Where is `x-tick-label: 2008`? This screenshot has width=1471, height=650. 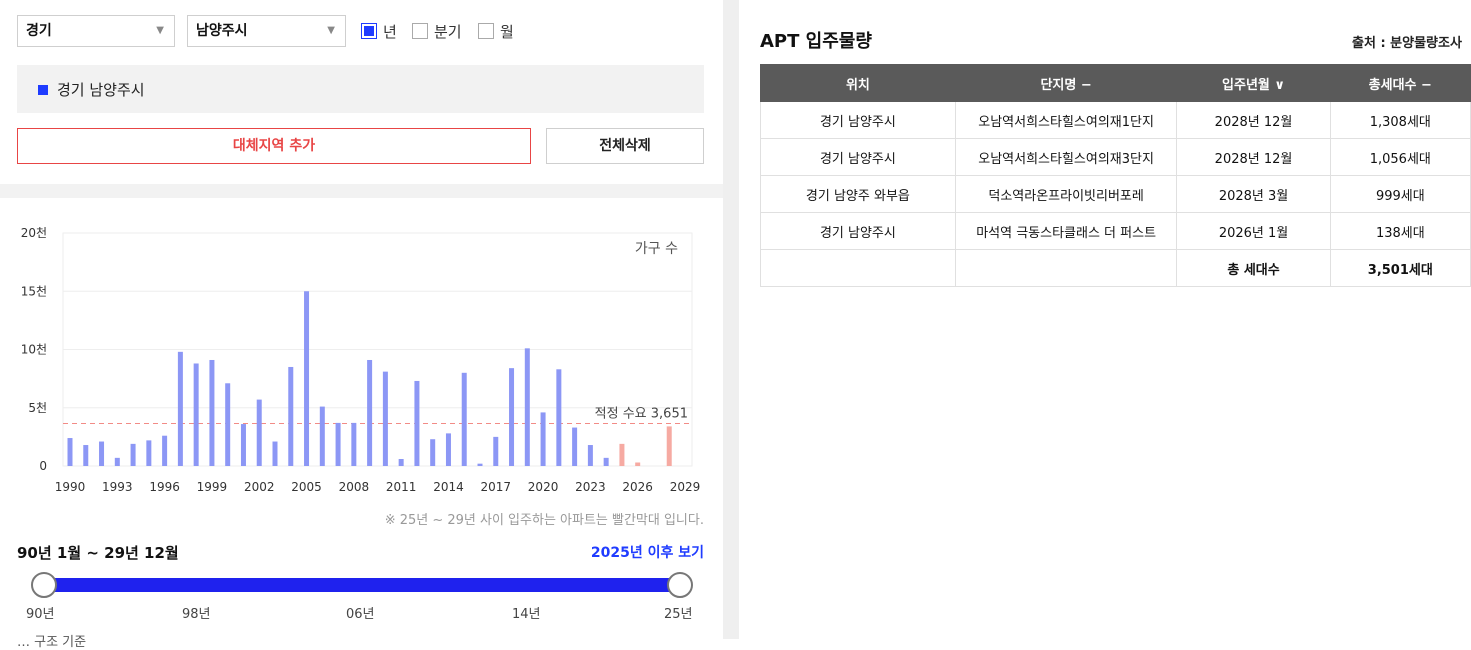
x-tick-label: 2008 is located at coordinates (354, 487).